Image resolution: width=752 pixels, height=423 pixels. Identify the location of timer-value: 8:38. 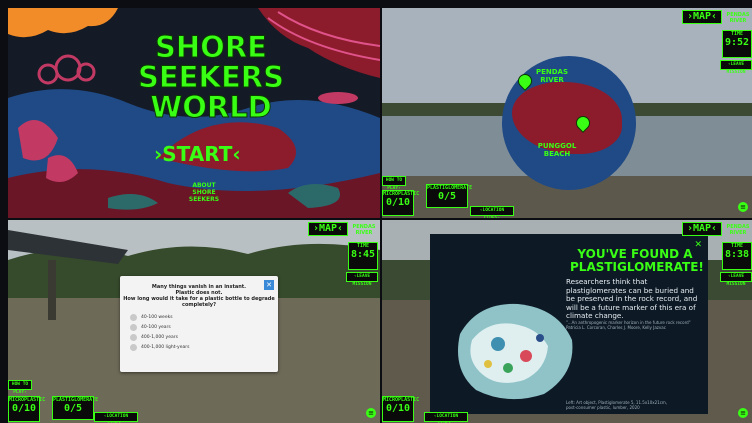
(737, 254).